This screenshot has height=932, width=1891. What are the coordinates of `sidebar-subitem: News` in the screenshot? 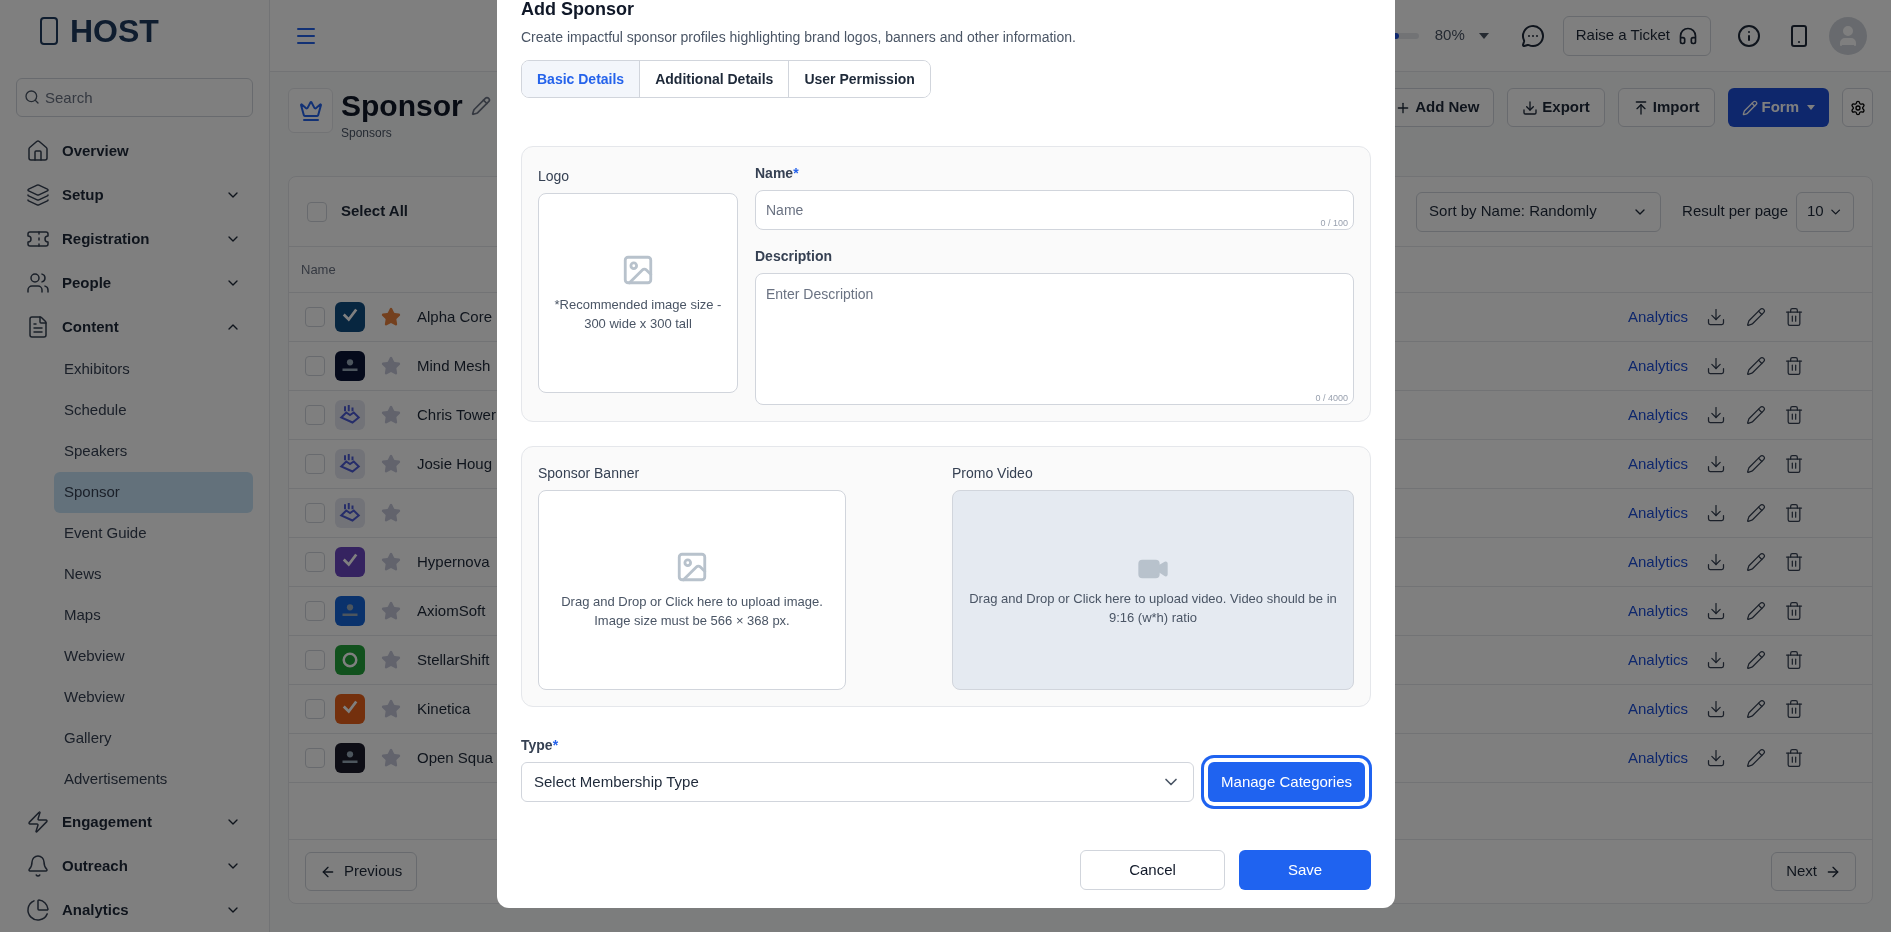 It's located at (153, 574).